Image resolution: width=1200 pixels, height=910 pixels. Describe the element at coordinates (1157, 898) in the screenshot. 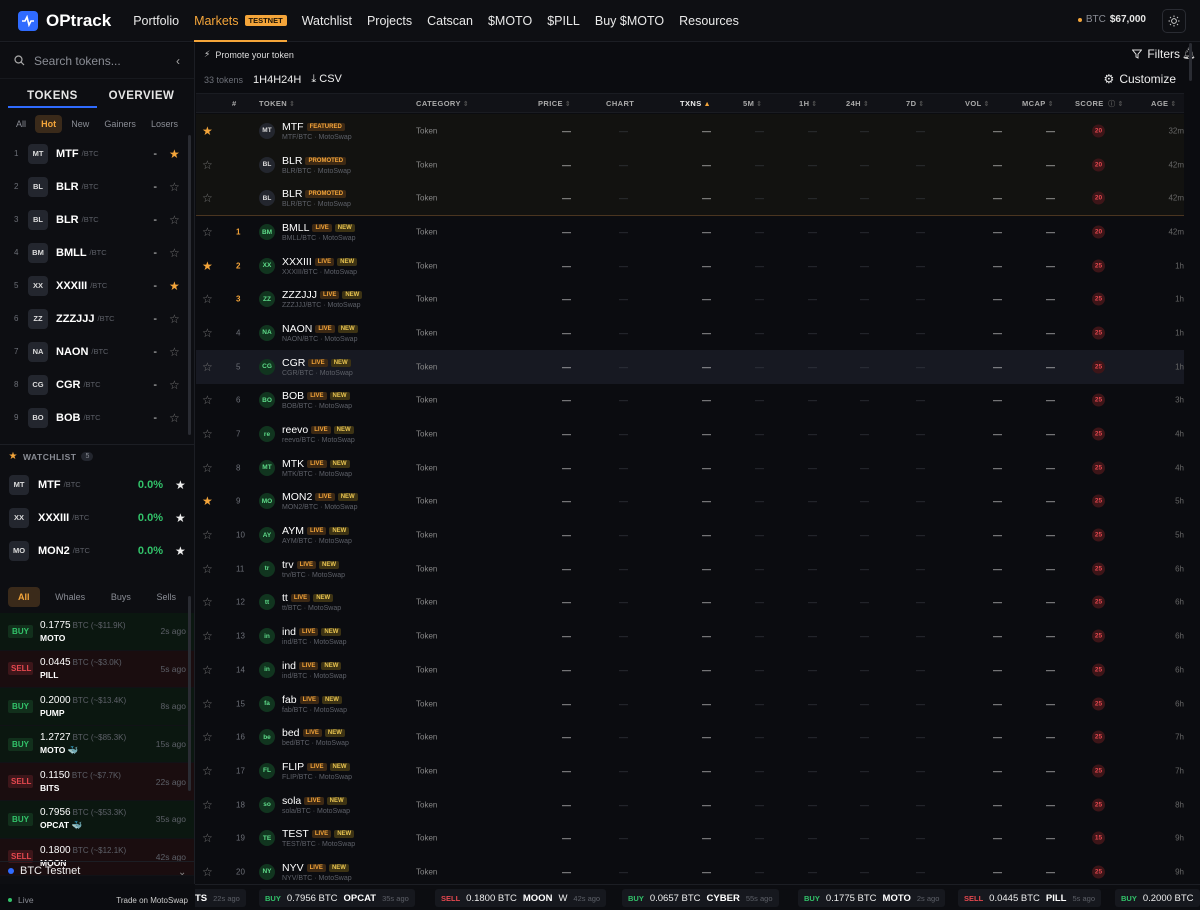

I see `ticker-item: BUY 0.2000 BTC` at that location.